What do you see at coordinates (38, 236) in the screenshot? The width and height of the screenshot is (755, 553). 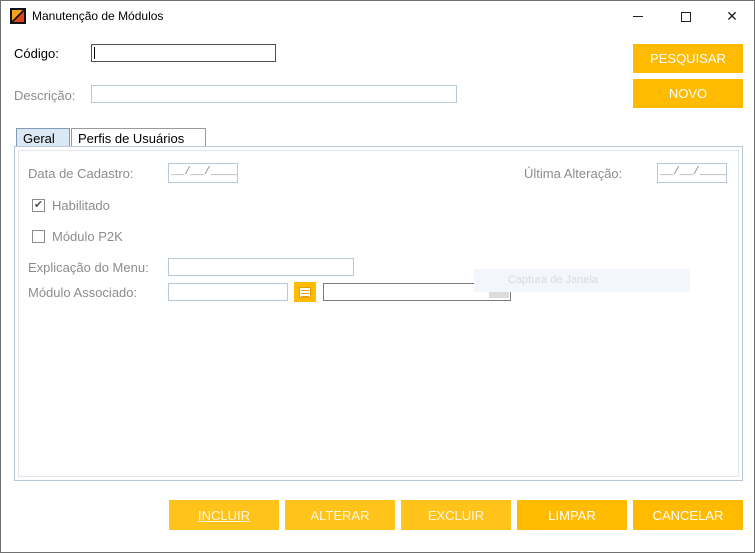 I see `modulo-p2k-checkbox` at bounding box center [38, 236].